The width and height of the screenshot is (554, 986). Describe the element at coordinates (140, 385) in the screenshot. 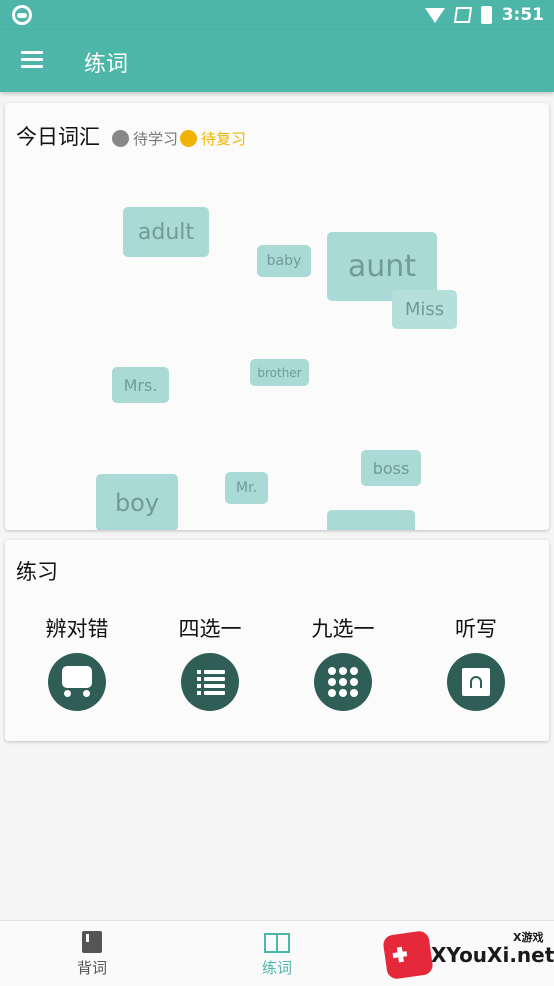

I see `word-chip: Mrs.` at that location.